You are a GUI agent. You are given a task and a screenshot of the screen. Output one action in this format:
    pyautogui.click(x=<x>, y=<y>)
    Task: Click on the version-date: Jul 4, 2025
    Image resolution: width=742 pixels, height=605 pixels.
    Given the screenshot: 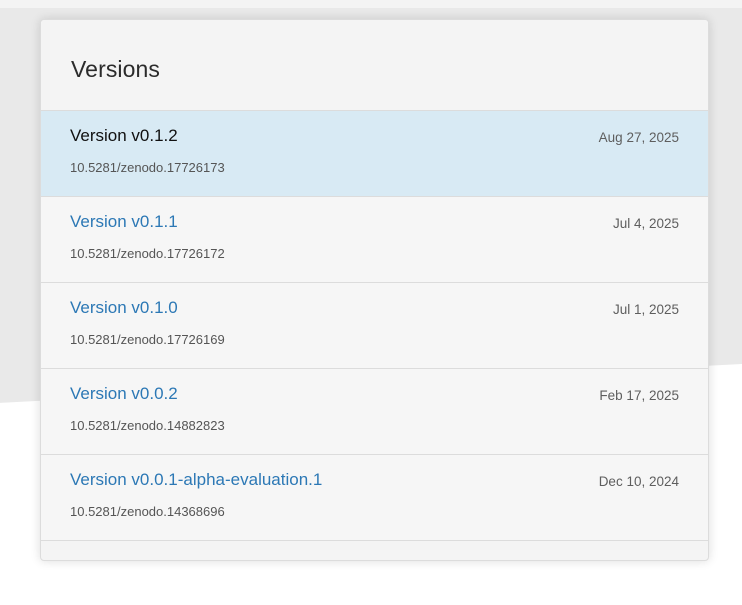 What is the action you would take?
    pyautogui.click(x=645, y=223)
    